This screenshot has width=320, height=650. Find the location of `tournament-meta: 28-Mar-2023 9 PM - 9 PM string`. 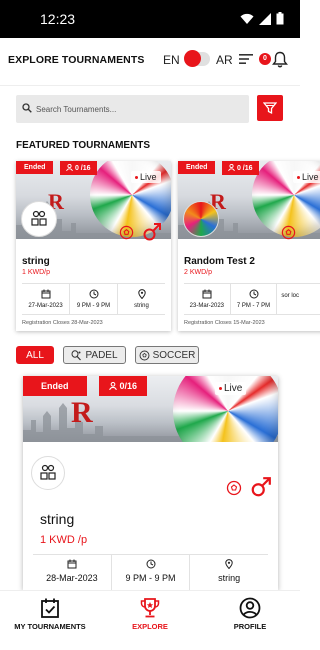

tournament-meta: 28-Mar-2023 9 PM - 9 PM string is located at coordinates (150, 572).